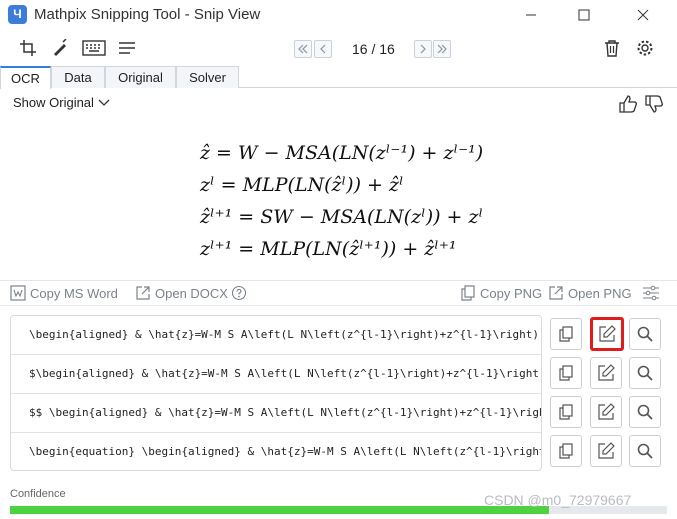 The image size is (677, 519). I want to click on first-page-button, so click(303, 49).